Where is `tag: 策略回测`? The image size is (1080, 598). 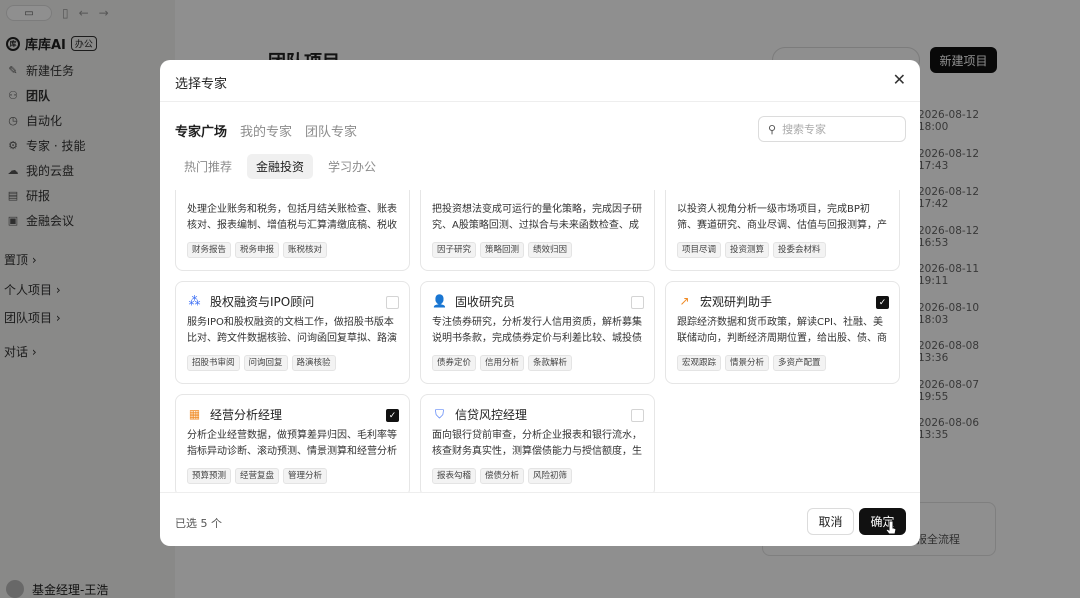 tag: 策略回测 is located at coordinates (502, 250).